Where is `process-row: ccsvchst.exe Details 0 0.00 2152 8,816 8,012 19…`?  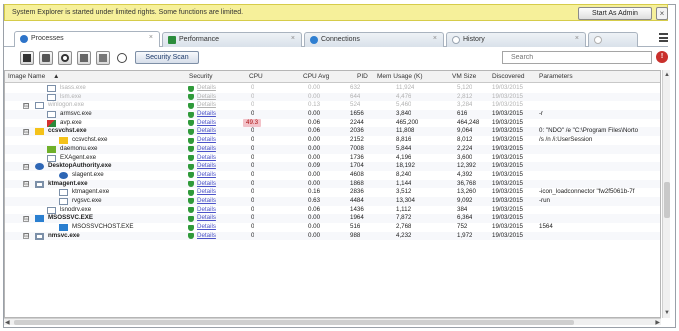
process-row: ccsvchst.exe Details 0 0.00 2152 8,816 8,012 19… is located at coordinates (332, 140).